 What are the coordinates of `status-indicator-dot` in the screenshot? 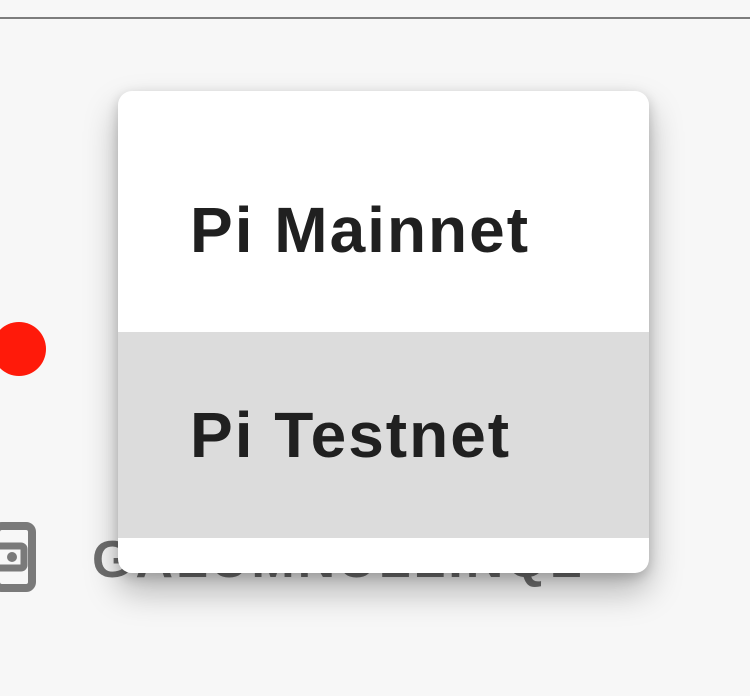 It's located at (23, 349).